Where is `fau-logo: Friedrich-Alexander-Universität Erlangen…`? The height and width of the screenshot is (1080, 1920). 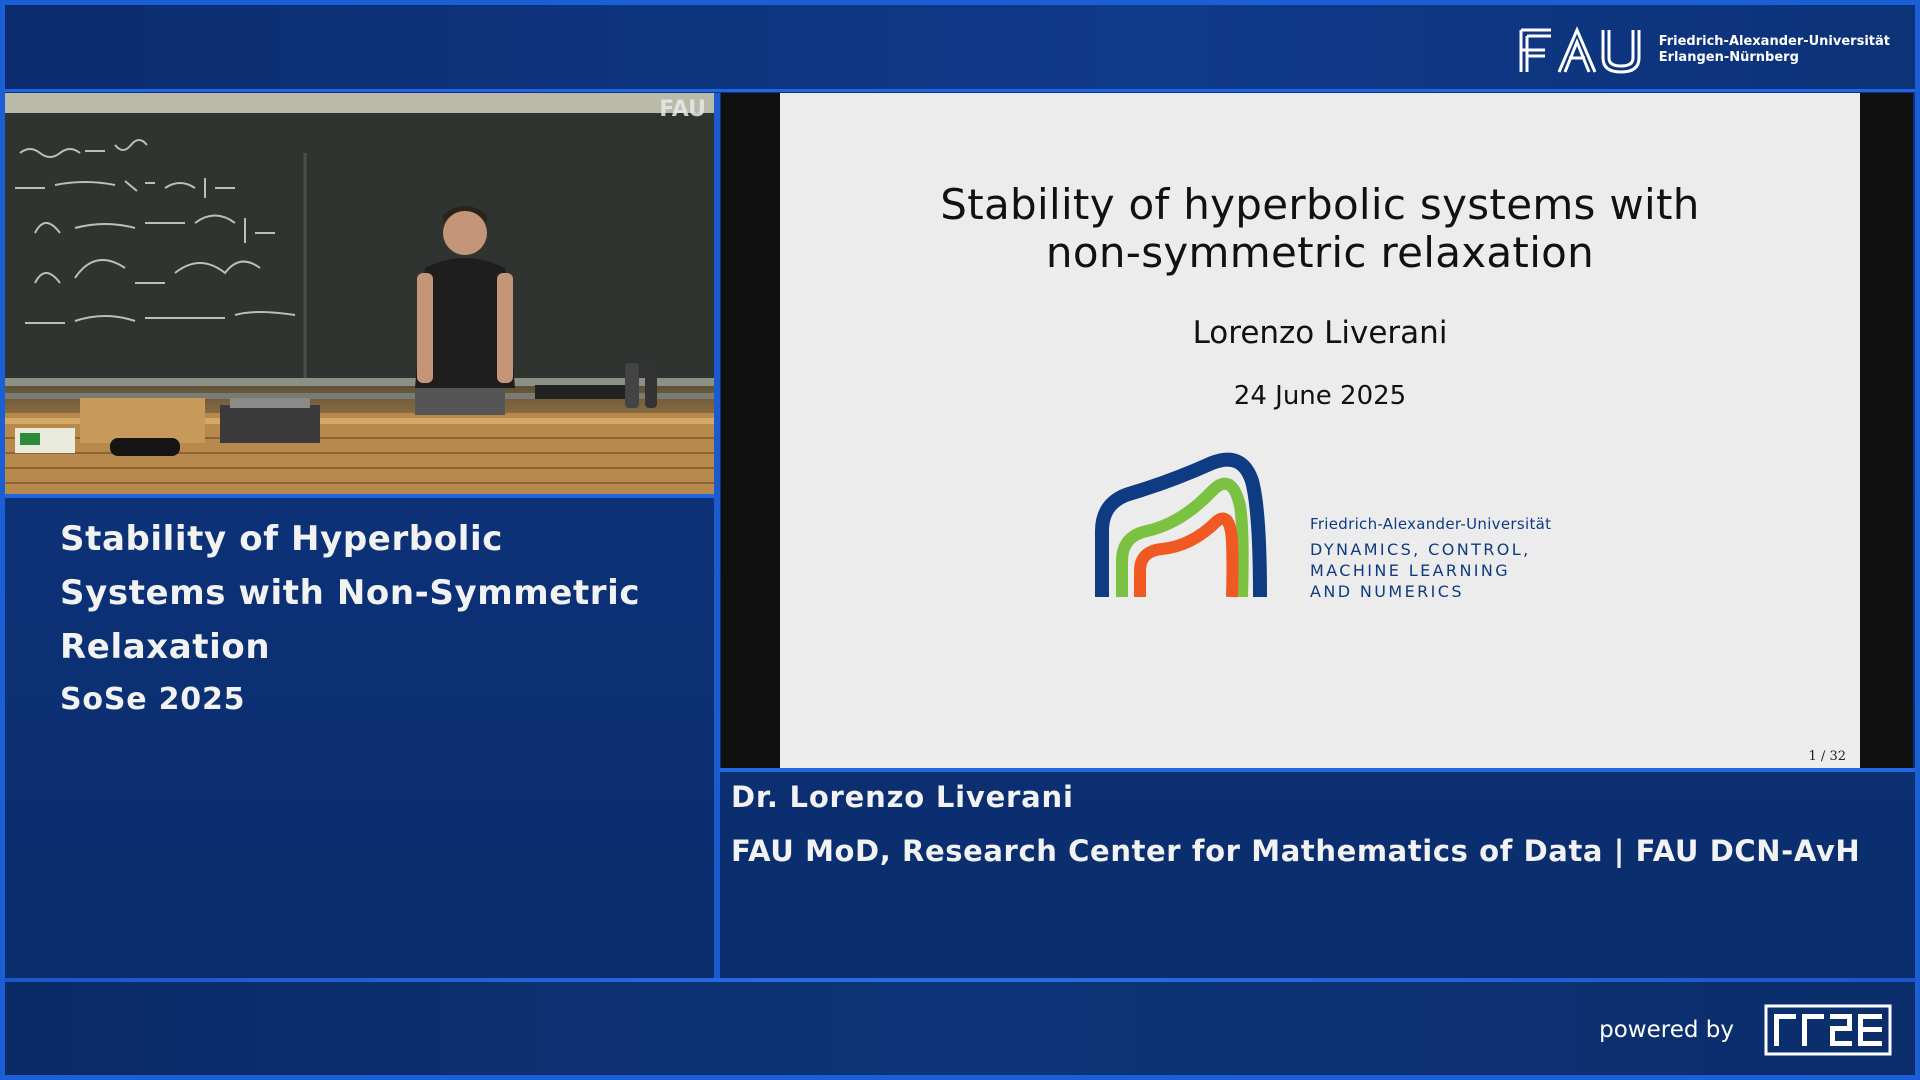
fau-logo: Friedrich-Alexander-Universität Erlangen… is located at coordinates (1703, 50).